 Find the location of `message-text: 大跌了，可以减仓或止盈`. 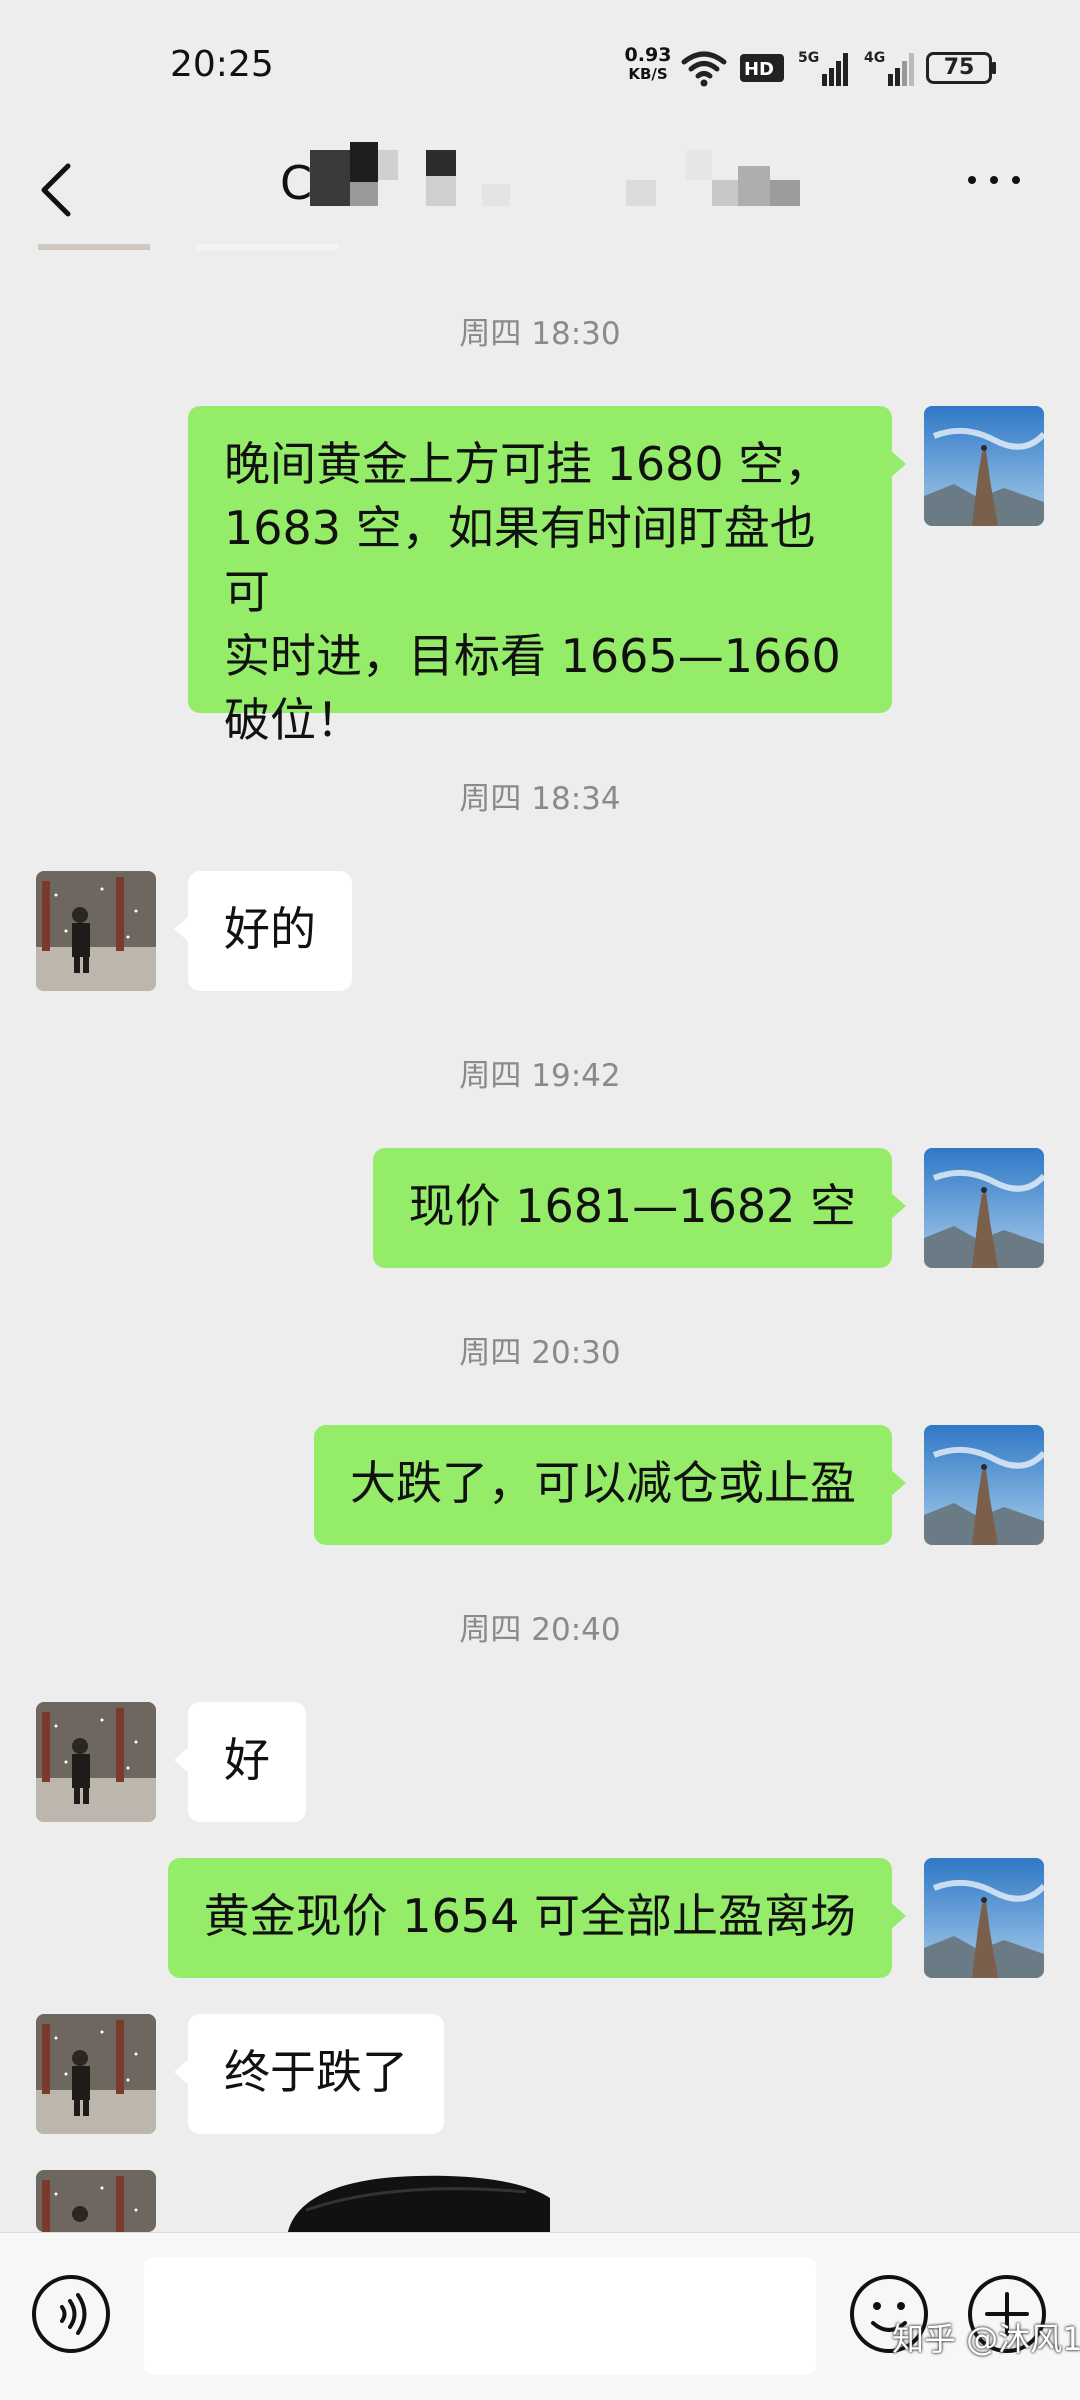

message-text: 大跌了，可以减仓或止盈 is located at coordinates (603, 1483).